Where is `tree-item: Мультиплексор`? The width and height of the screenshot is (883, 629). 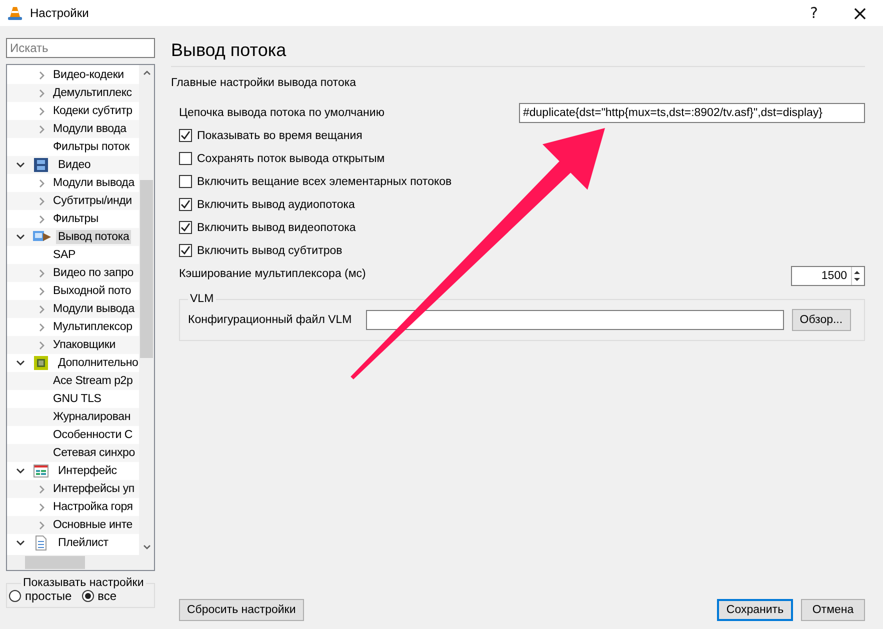
tree-item: Мультиплексор is located at coordinates (92, 327).